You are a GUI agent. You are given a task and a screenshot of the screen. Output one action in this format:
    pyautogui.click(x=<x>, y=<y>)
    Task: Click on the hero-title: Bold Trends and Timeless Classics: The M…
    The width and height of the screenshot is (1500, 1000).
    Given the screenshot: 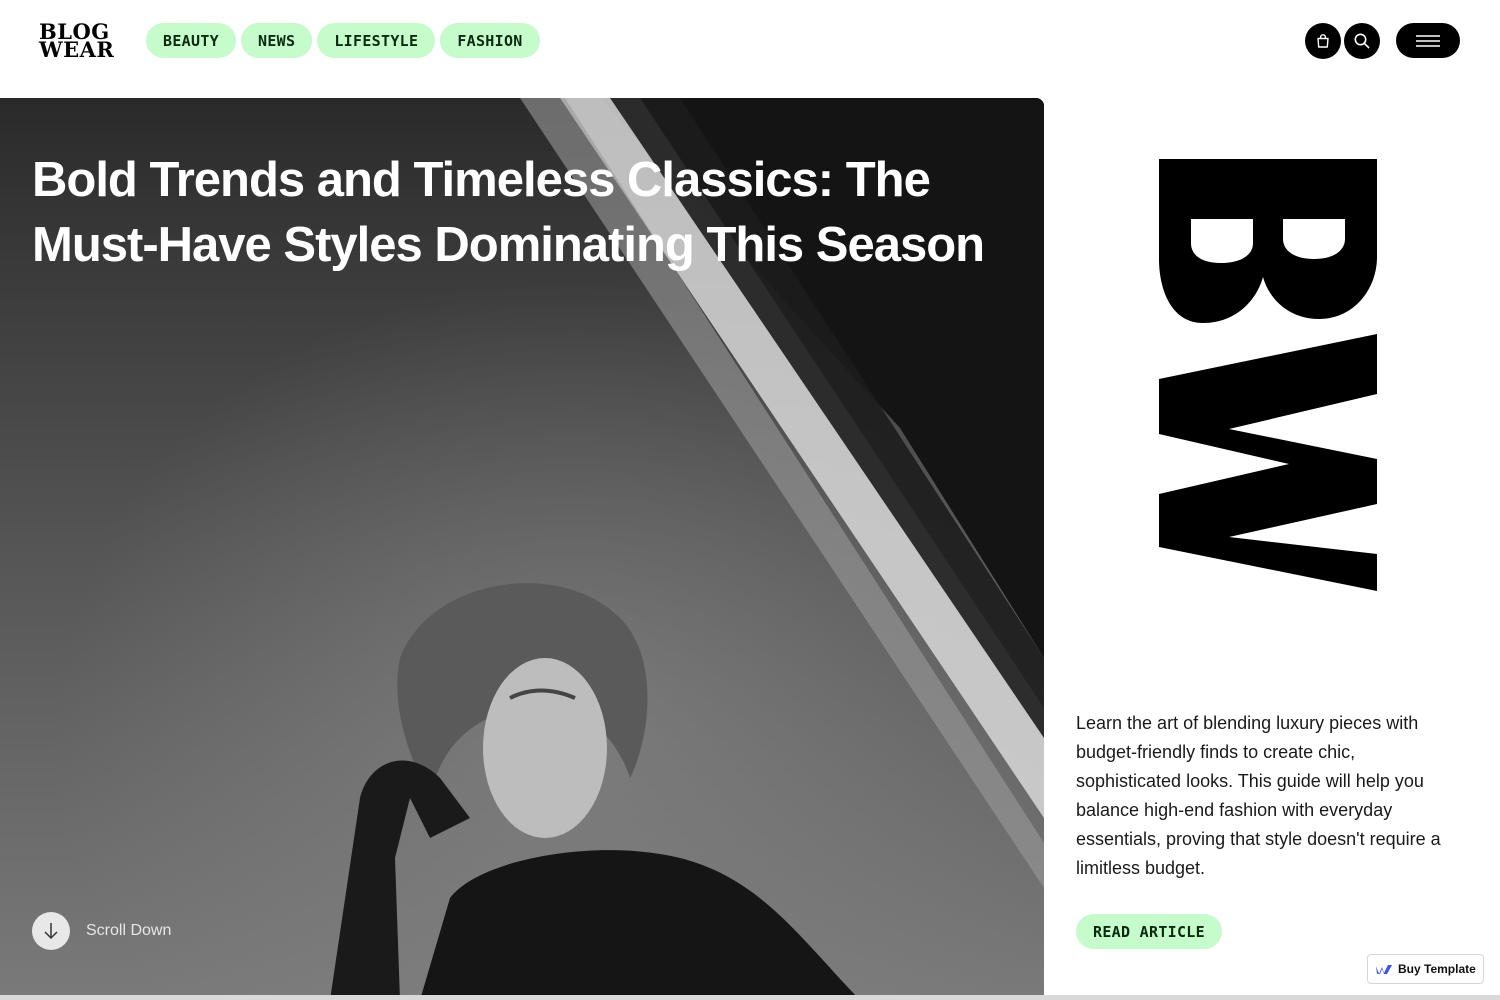 What is the action you would take?
    pyautogui.click(x=508, y=212)
    